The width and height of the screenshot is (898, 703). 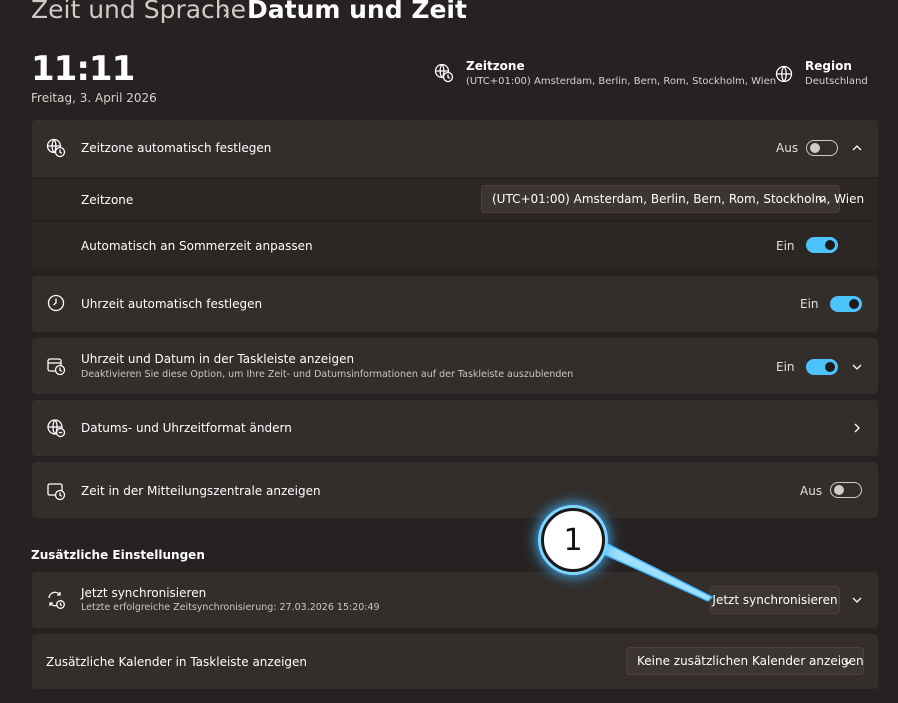 I want to click on sync-clock-icon, so click(x=56, y=600).